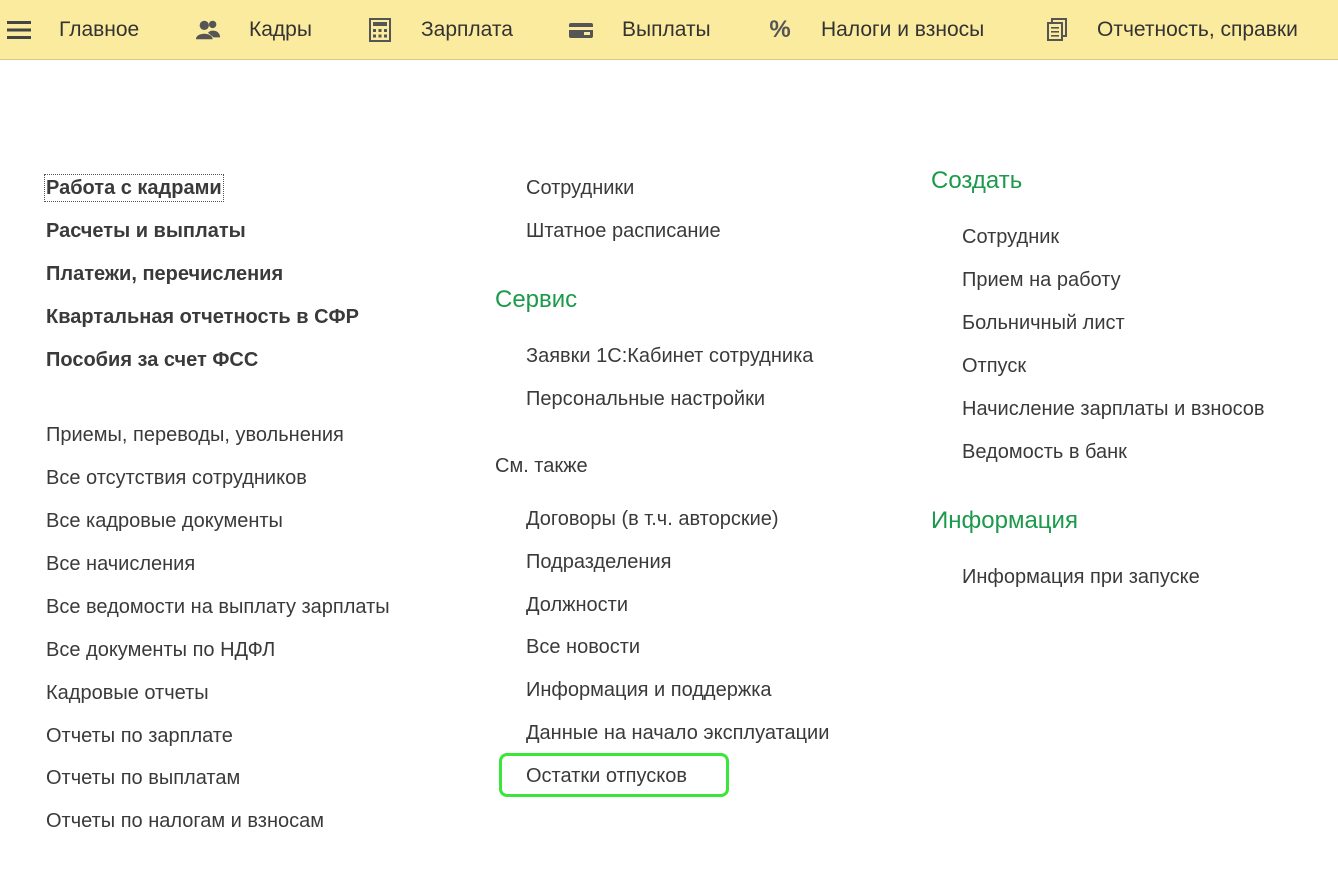  I want to click on link-all-hr-documents: Все кадровые документы, so click(164, 521).